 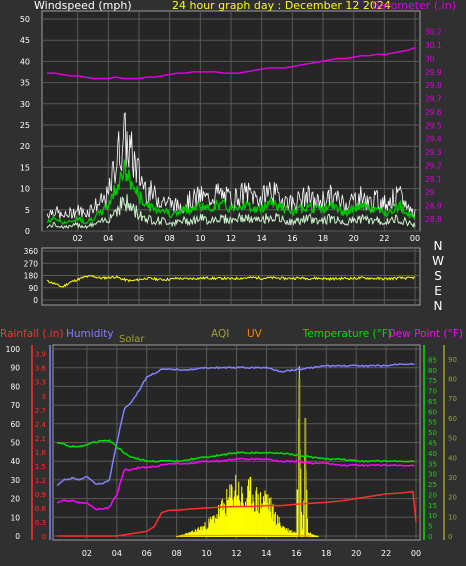 What do you see at coordinates (35, 300) in the screenshot?
I see `direction-tick: 0` at bounding box center [35, 300].